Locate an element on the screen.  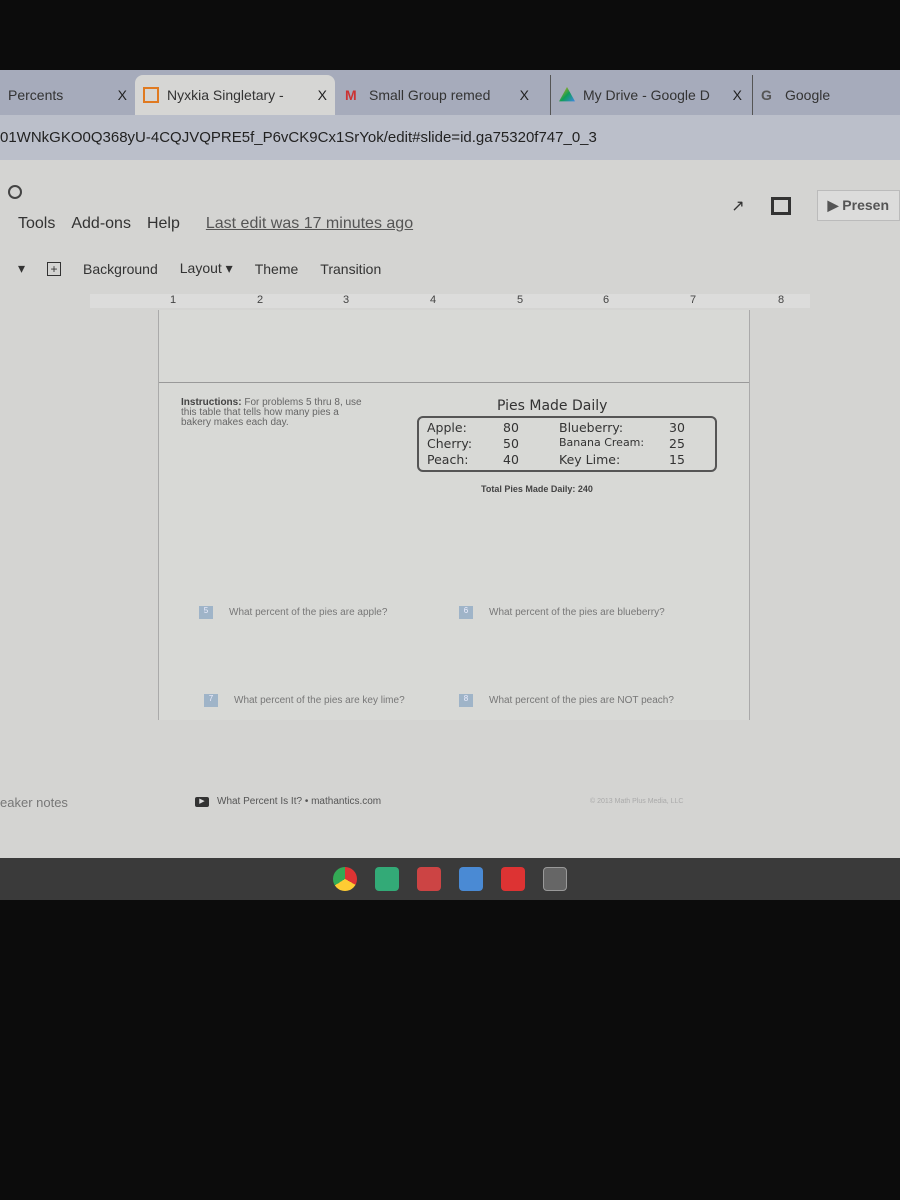
question-number: 8 is located at coordinates (466, 700).